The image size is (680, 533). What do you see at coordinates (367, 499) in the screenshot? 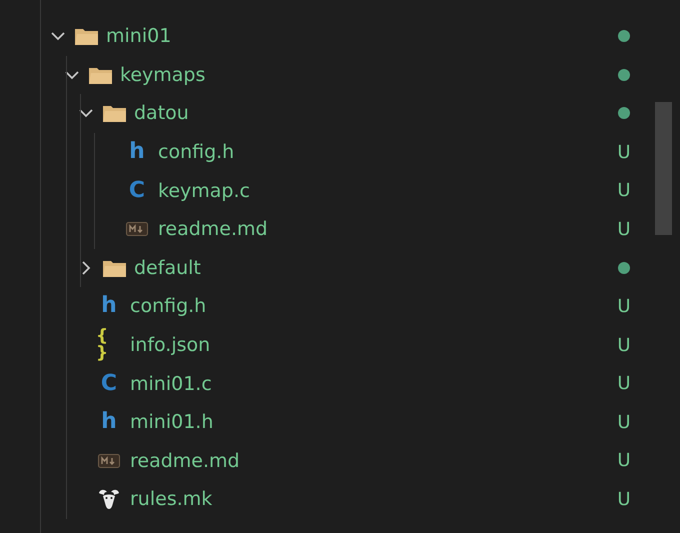
I see `file-name: rules.mk` at bounding box center [367, 499].